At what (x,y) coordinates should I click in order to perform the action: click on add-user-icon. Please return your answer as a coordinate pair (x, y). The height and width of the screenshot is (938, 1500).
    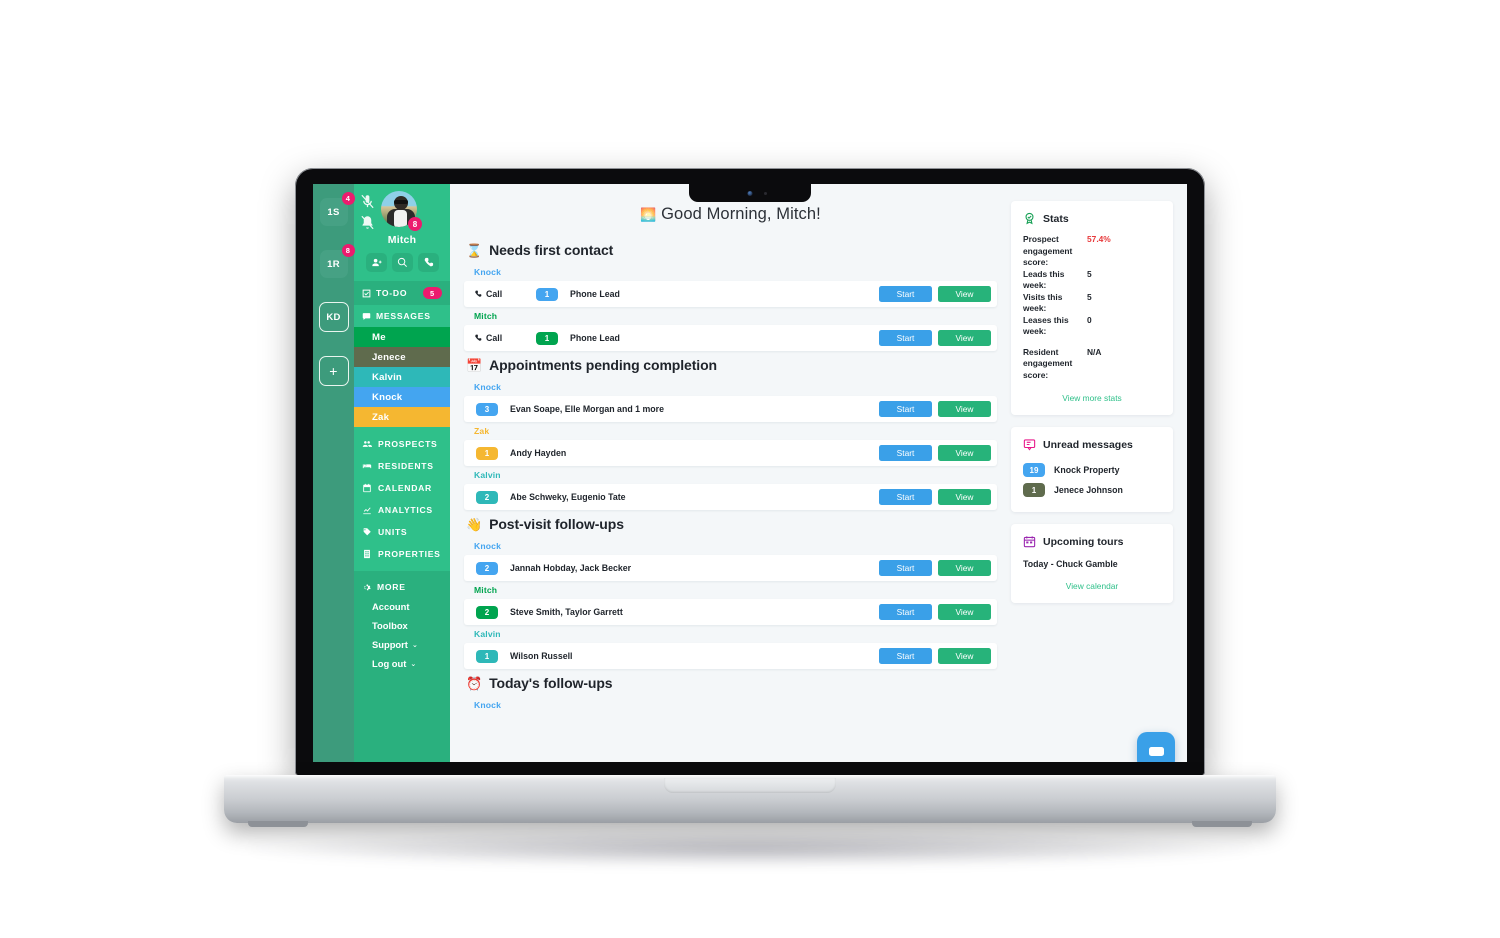
    Looking at the image, I should click on (376, 262).